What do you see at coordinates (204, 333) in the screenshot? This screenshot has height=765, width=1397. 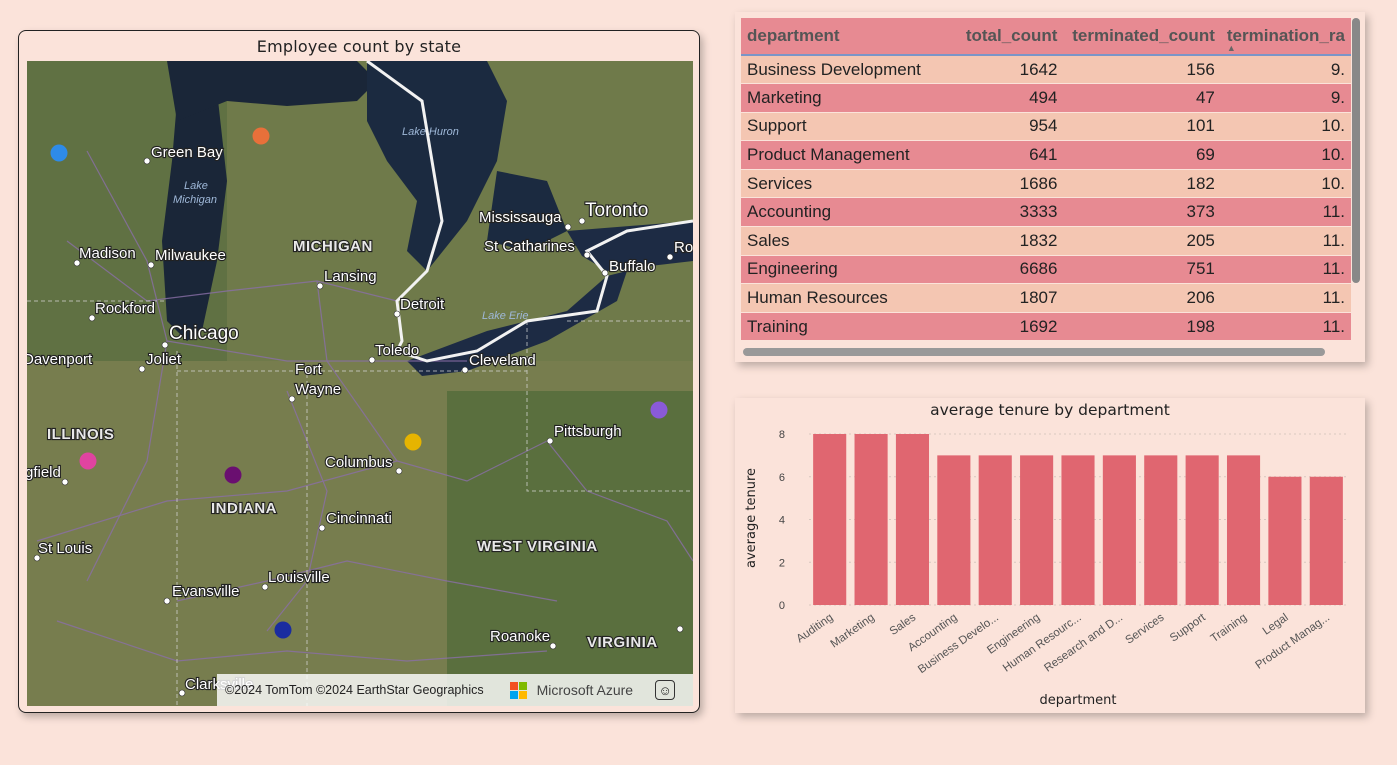 I see `city-label: Chicago` at bounding box center [204, 333].